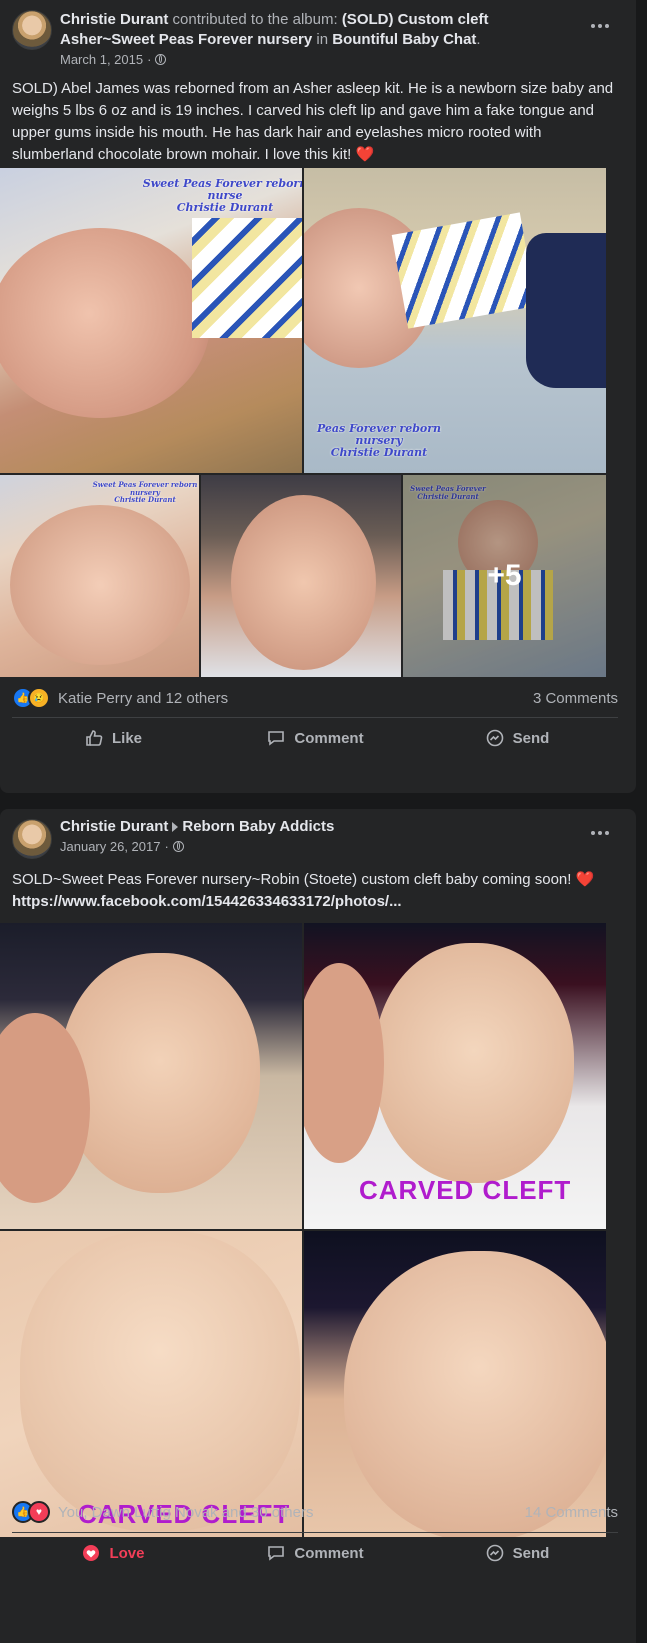 The height and width of the screenshot is (1643, 647). Describe the element at coordinates (566, 310) in the screenshot. I see `navy-pants` at that location.